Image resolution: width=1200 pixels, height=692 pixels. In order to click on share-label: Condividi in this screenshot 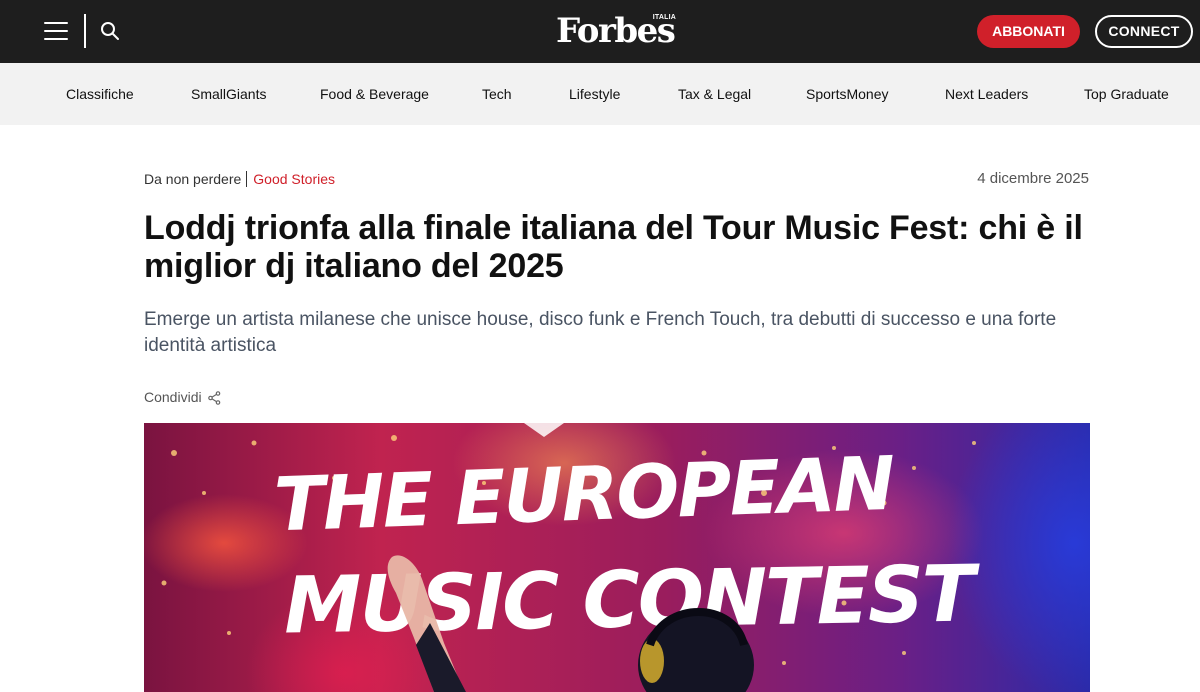, I will do `click(173, 397)`.